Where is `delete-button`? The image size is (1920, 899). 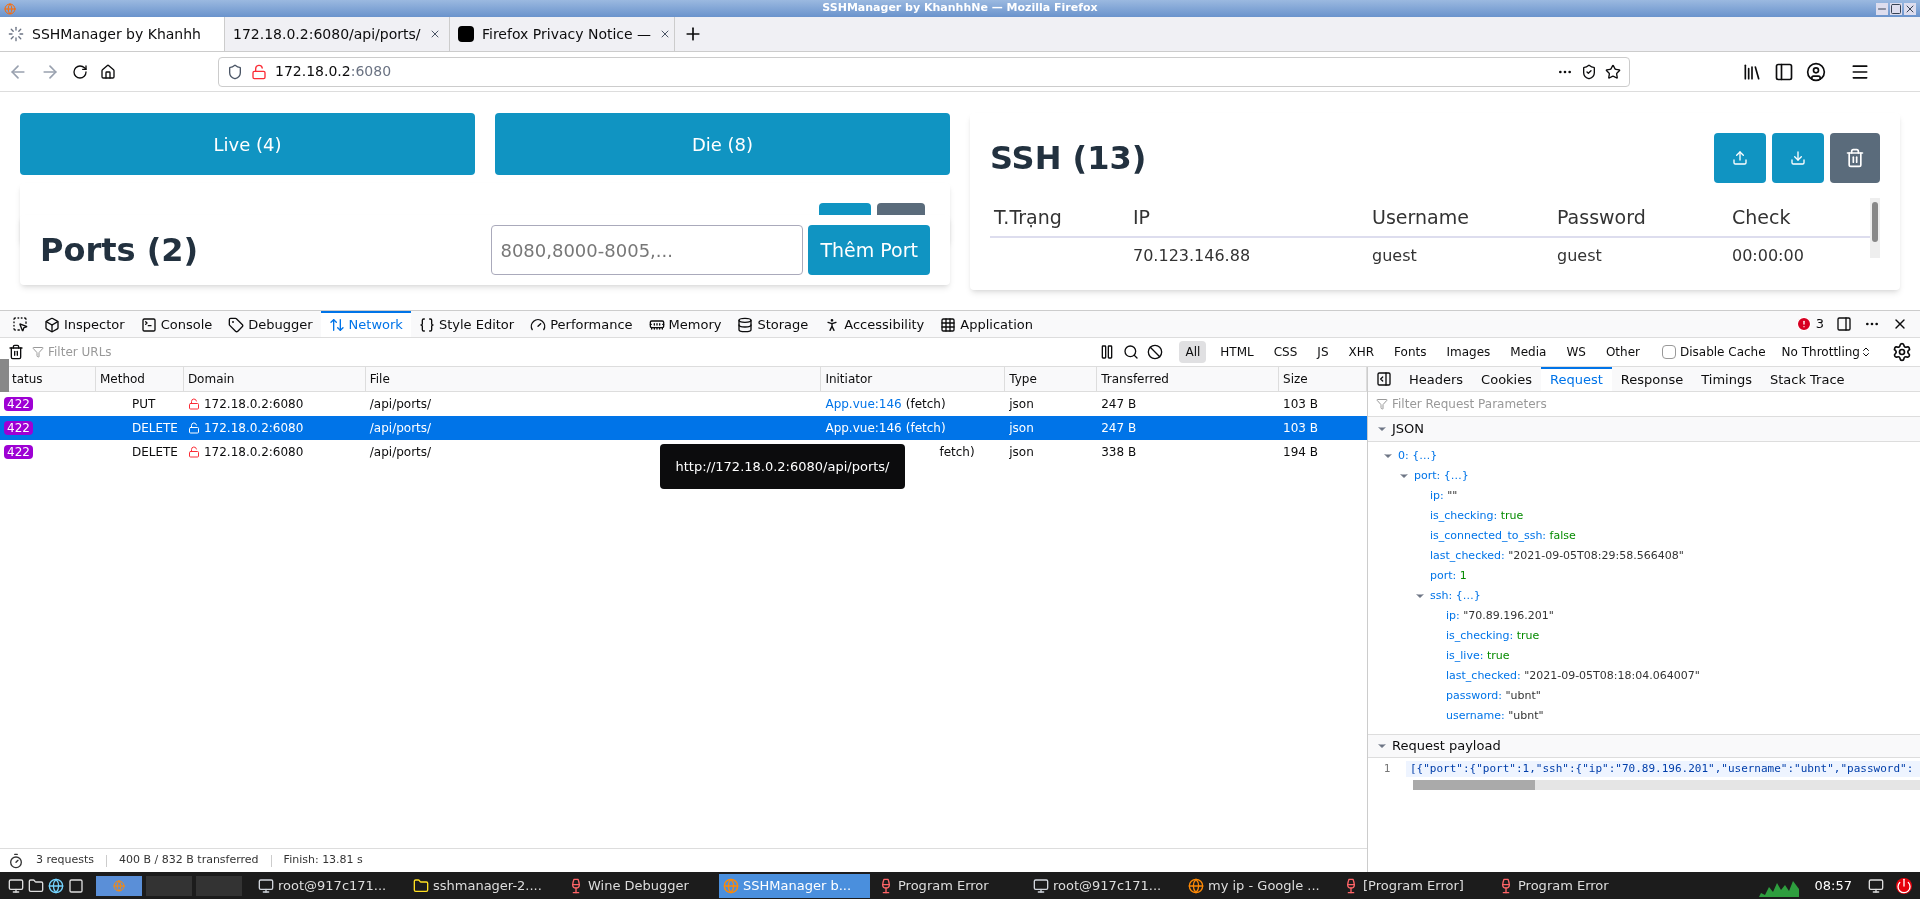
delete-button is located at coordinates (1855, 158).